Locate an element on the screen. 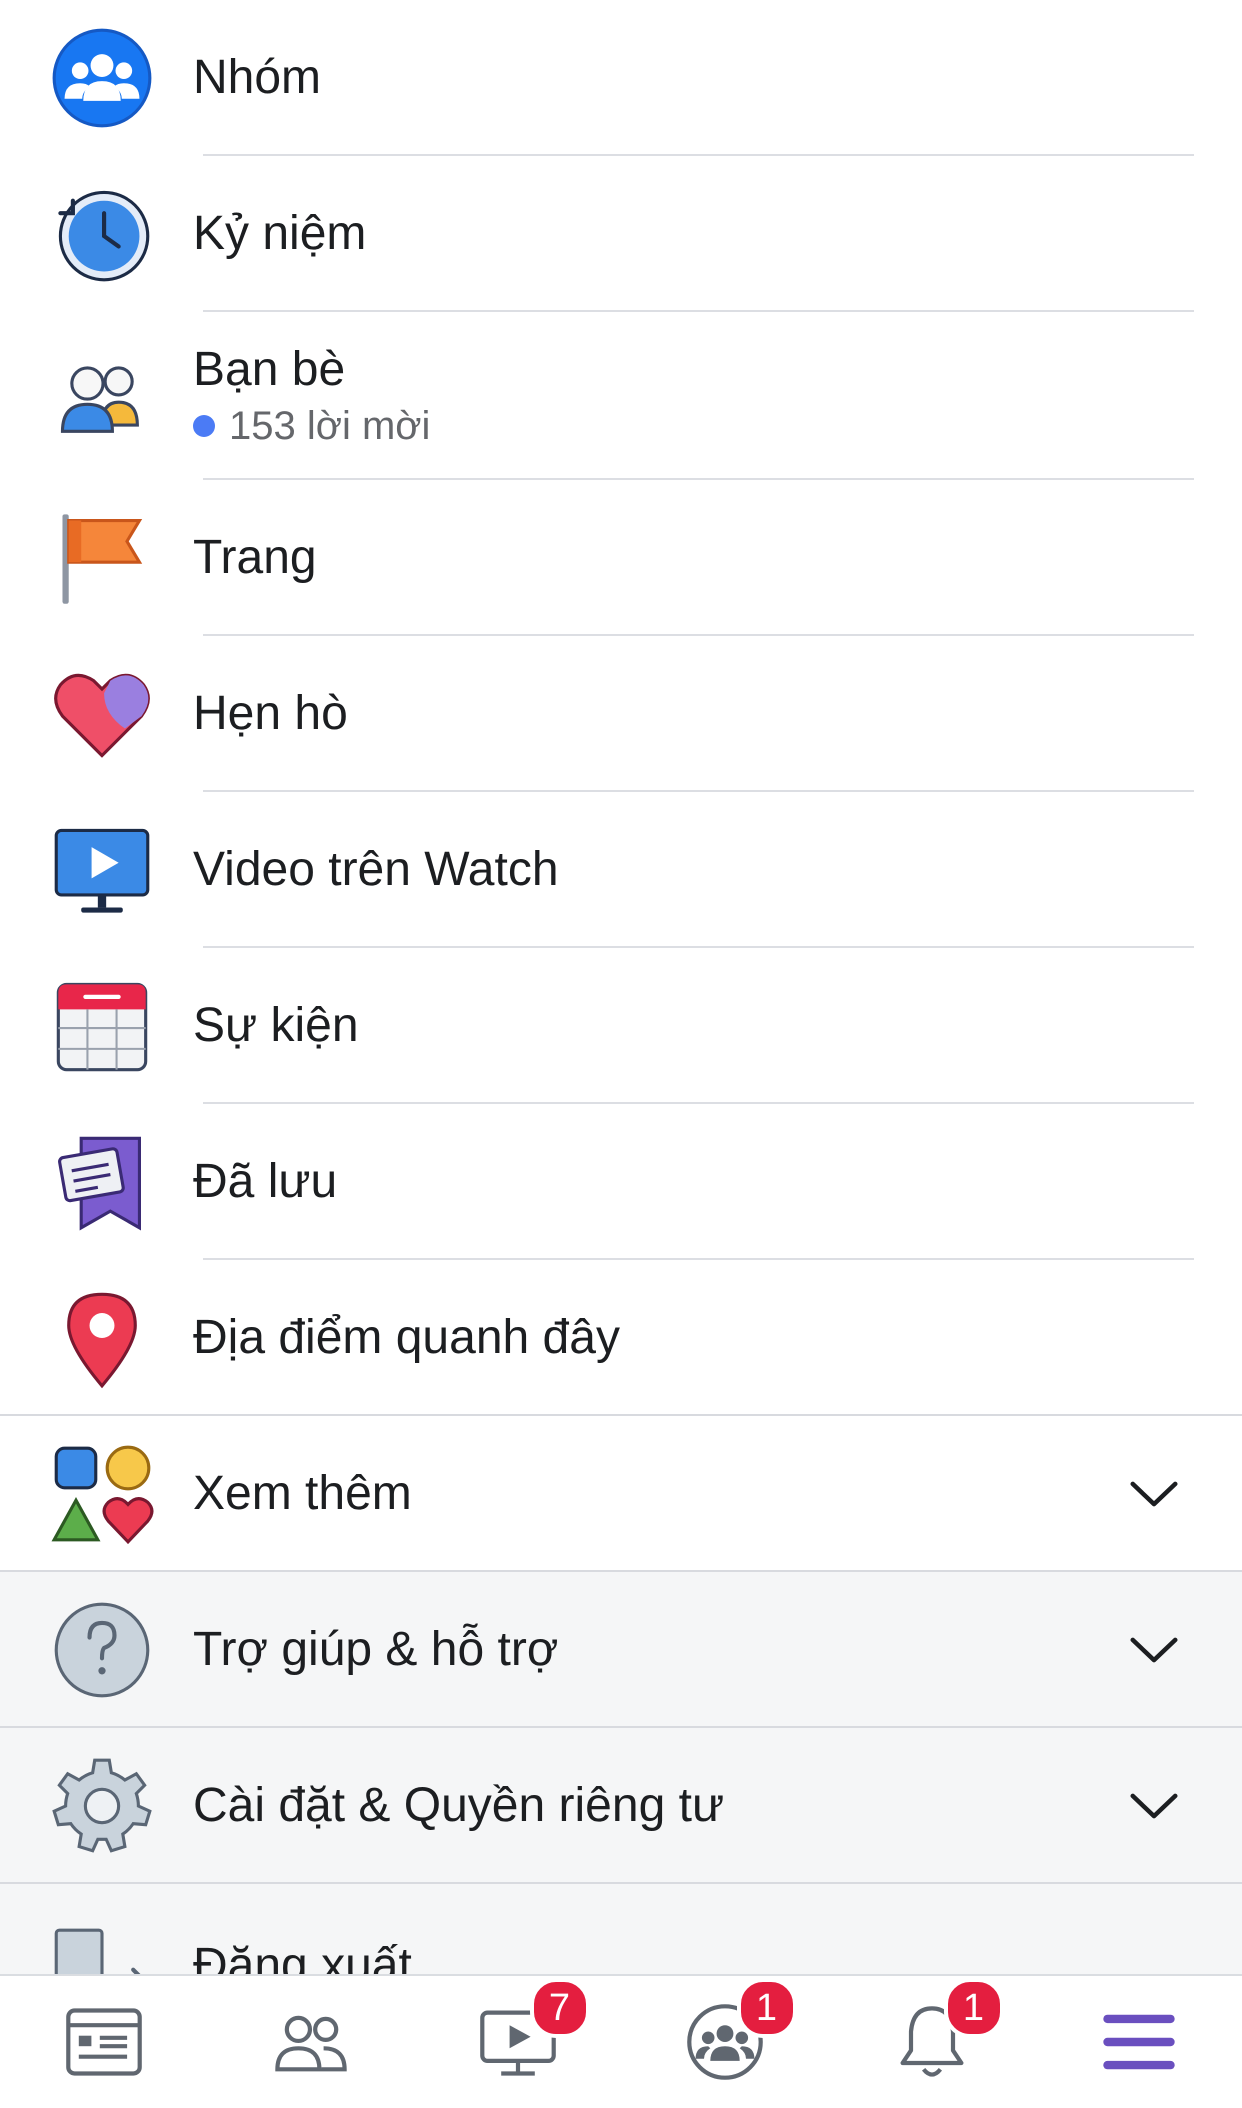 This screenshot has width=1242, height=2108. menu-item-label: Sự kiện is located at coordinates (276, 1025).